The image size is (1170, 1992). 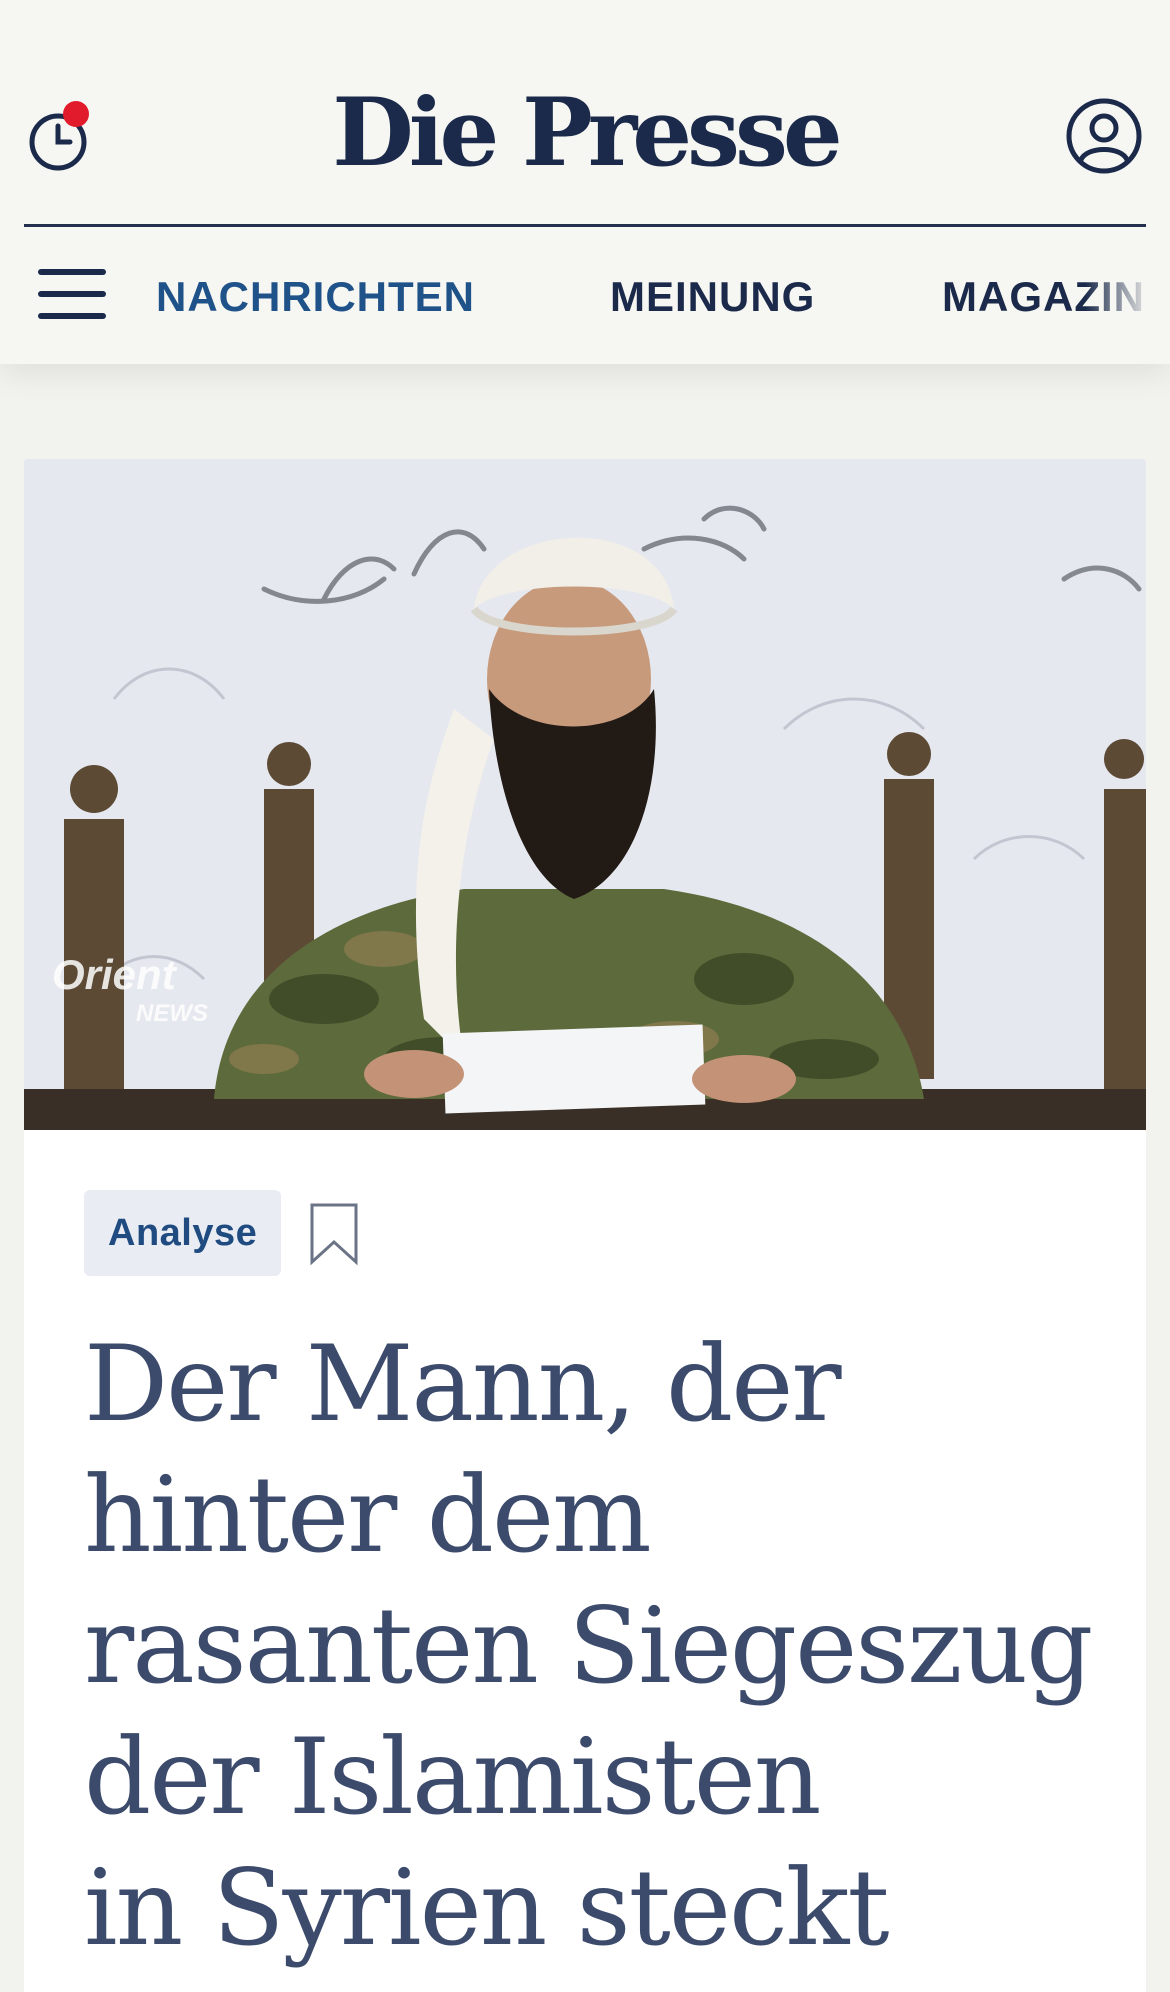 What do you see at coordinates (172, 1013) in the screenshot?
I see `image-watermark-sub: NEWS` at bounding box center [172, 1013].